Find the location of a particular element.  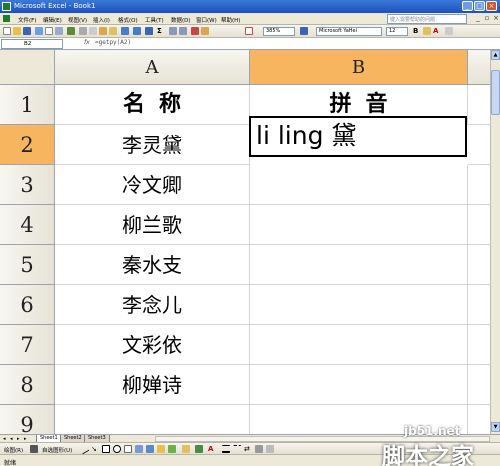

doc-minimize-icon: _ is located at coordinates (478, 19).